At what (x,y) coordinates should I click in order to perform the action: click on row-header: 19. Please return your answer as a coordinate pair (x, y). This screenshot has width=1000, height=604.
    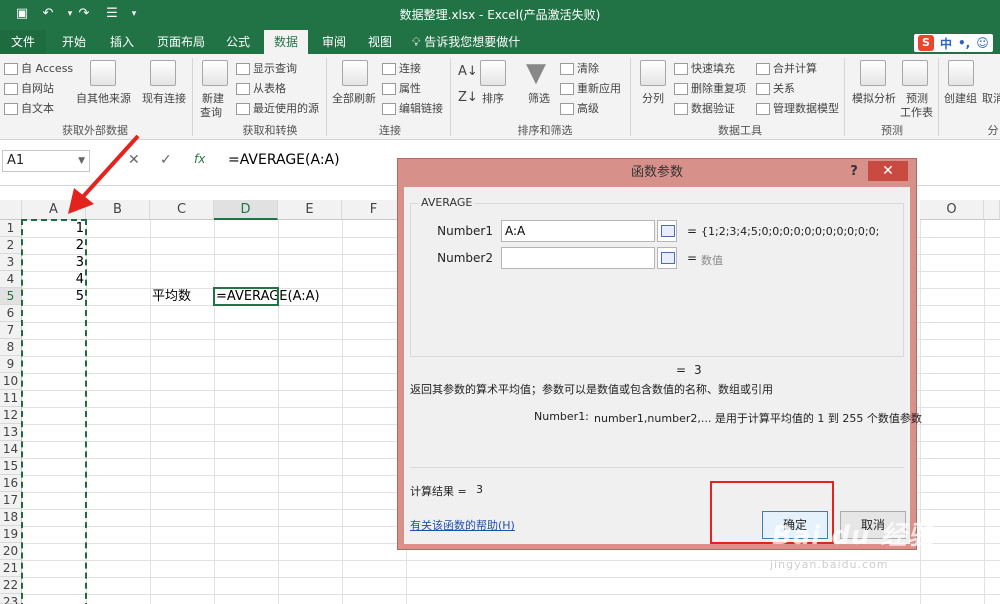
    Looking at the image, I should click on (11, 534).